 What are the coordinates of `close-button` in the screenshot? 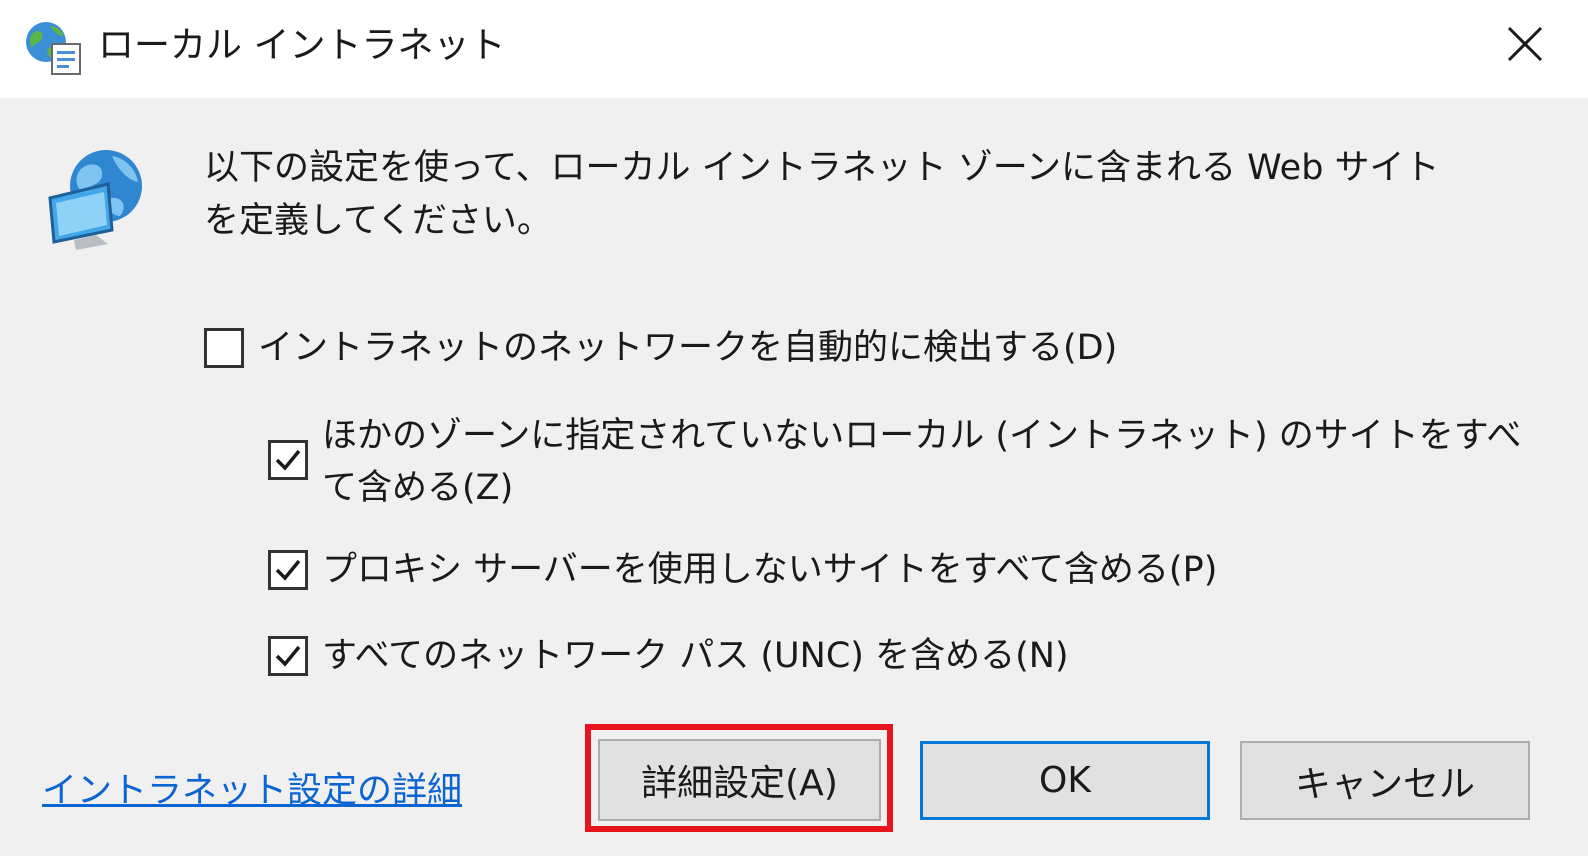 It's located at (1525, 46).